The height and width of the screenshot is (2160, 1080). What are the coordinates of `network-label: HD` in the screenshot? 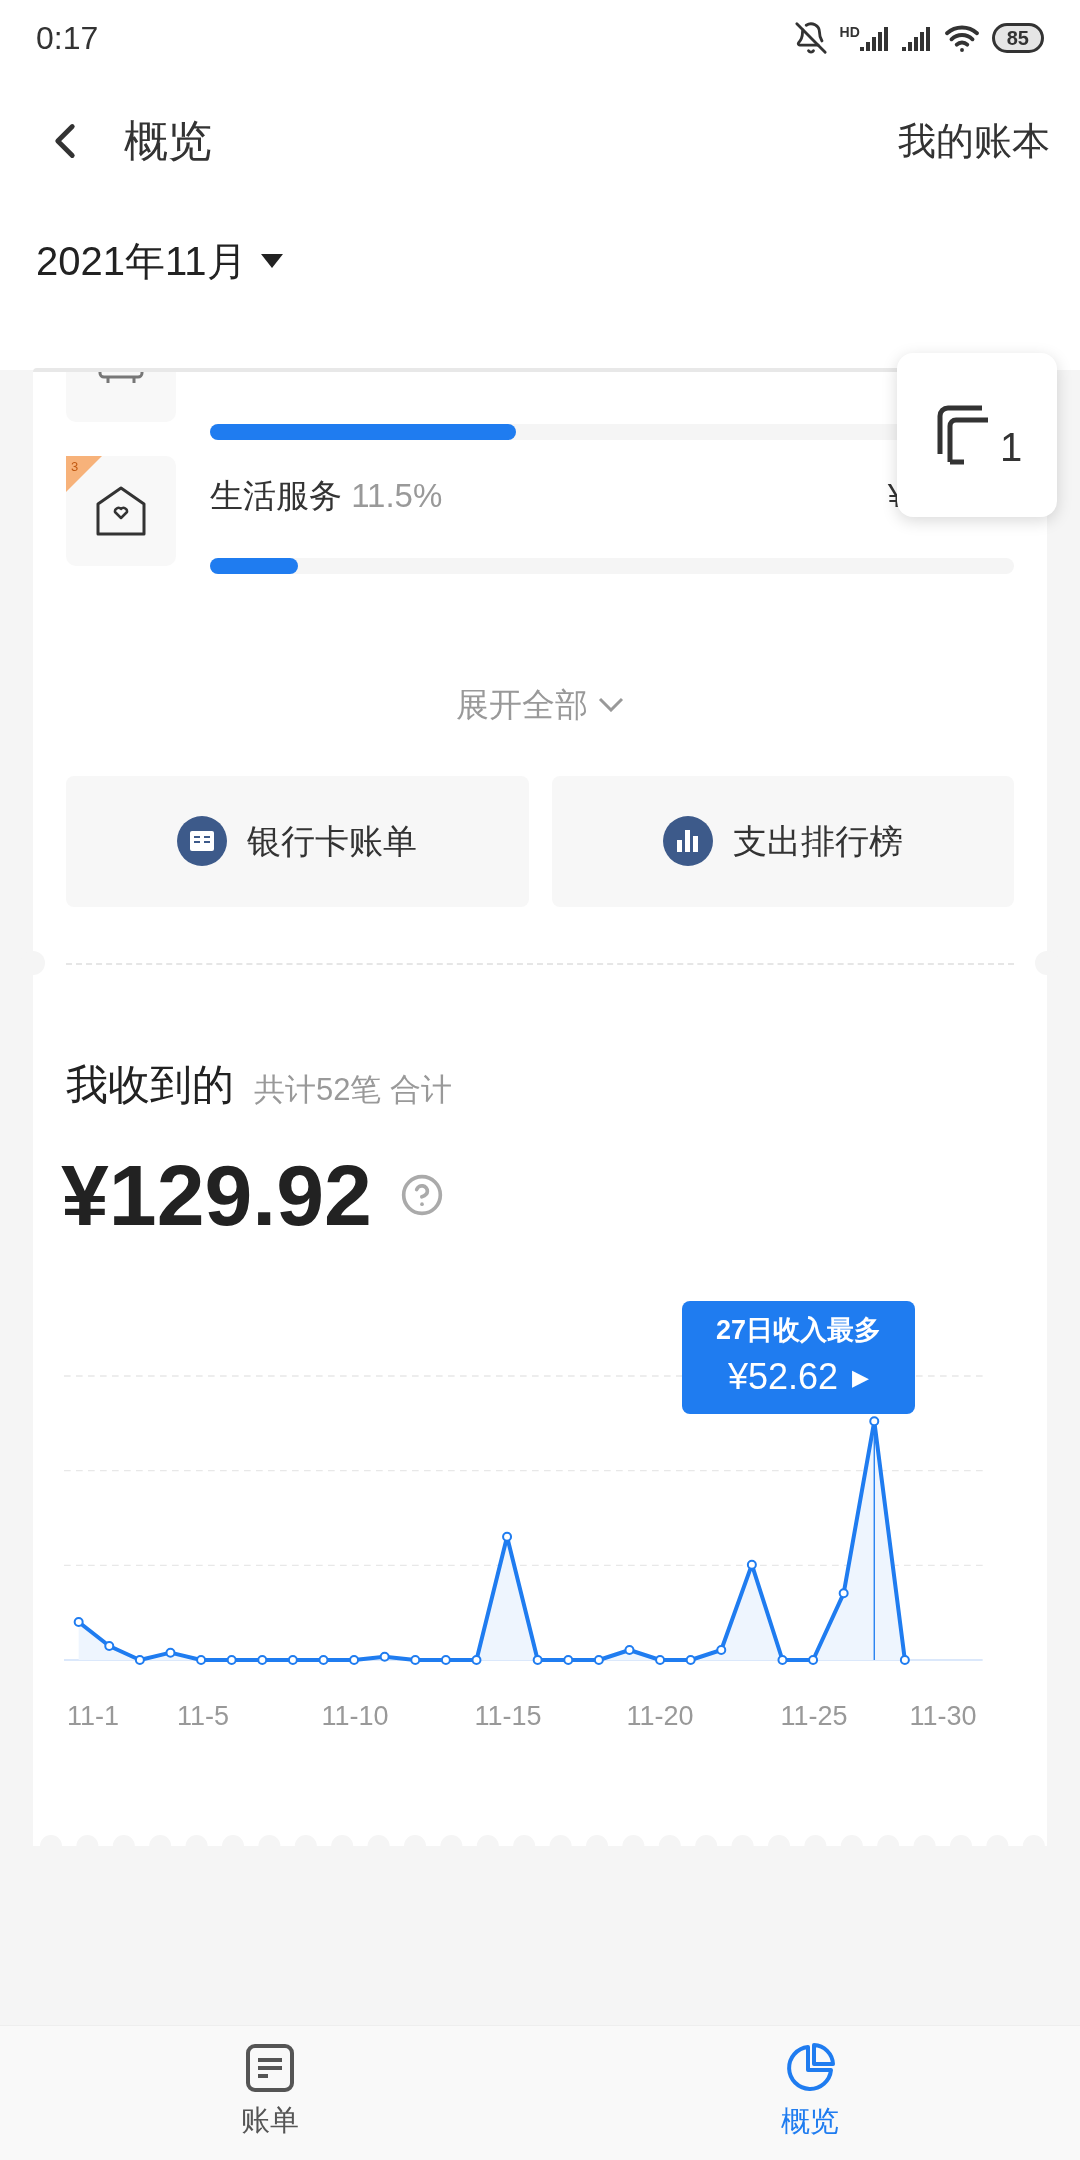 It's located at (849, 32).